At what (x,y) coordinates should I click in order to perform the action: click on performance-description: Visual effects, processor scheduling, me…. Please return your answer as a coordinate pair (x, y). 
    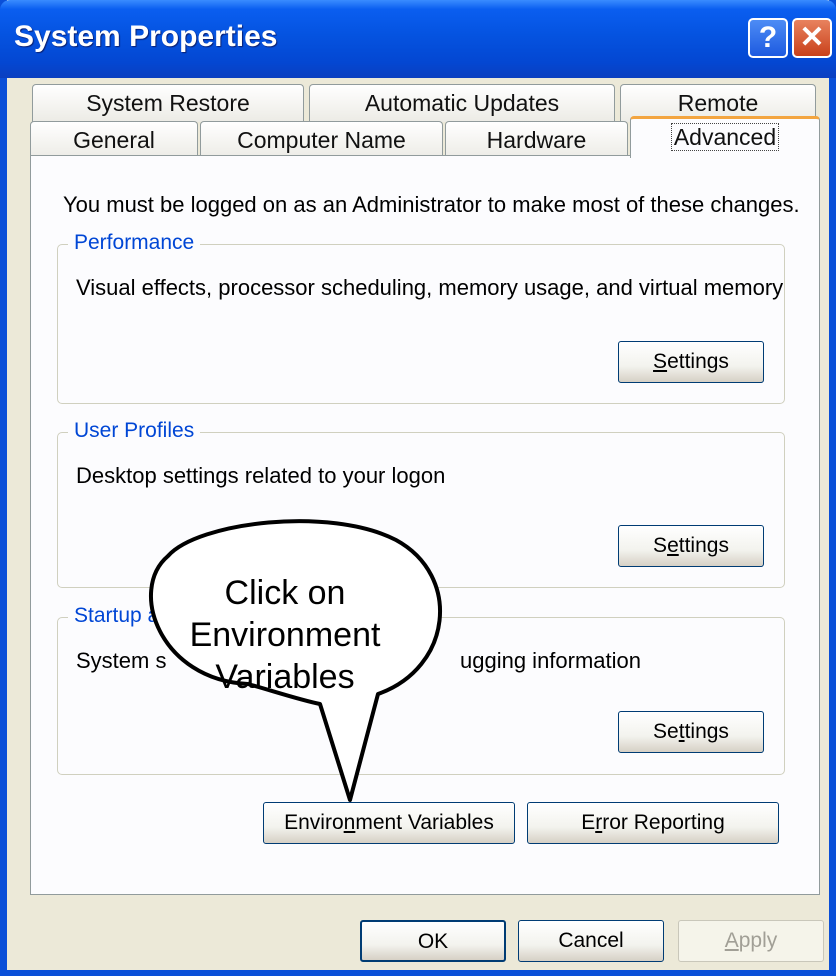
    Looking at the image, I should click on (430, 287).